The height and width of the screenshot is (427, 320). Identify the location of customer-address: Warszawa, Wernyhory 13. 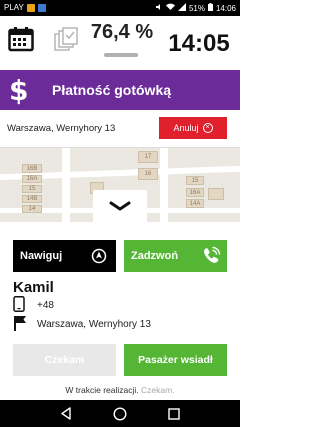
(94, 324).